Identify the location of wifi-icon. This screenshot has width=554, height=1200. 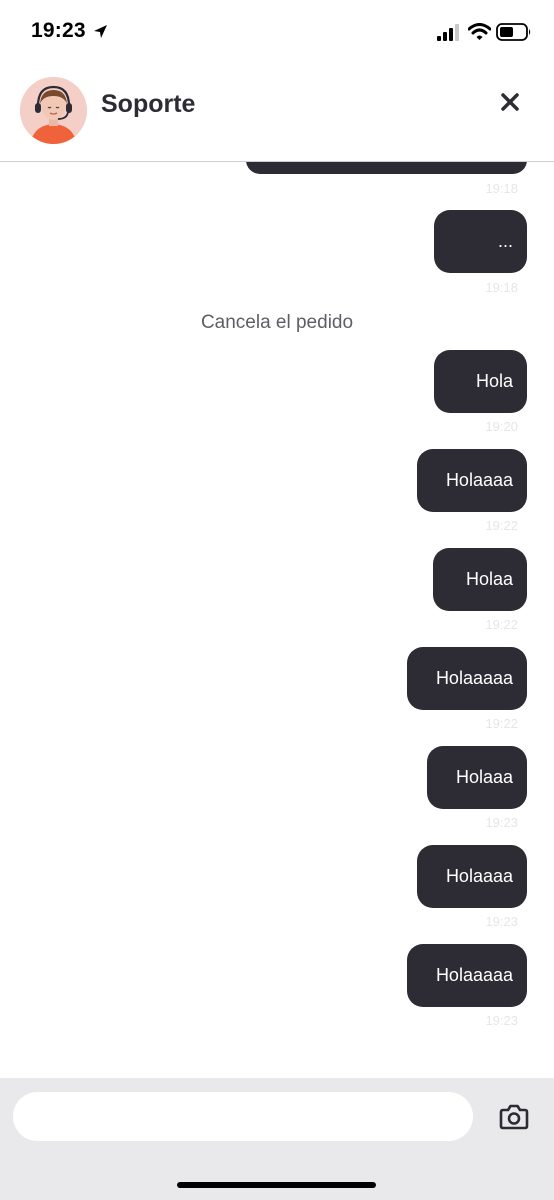
(479, 31).